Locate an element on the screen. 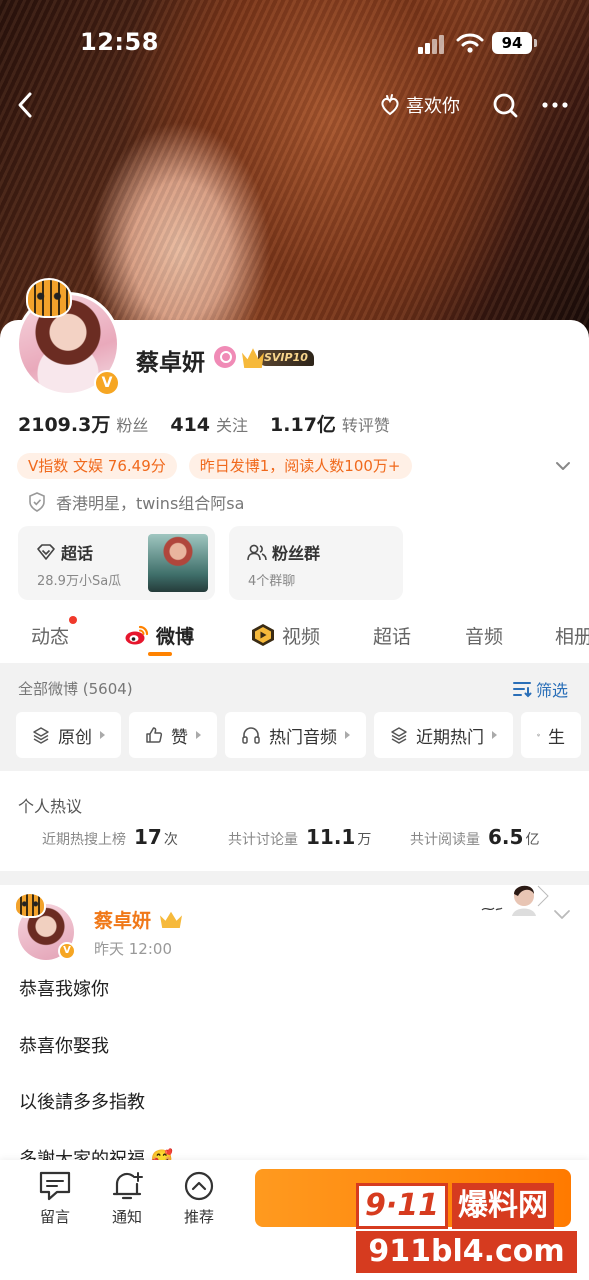 Image resolution: width=589 pixels, height=1280 pixels. back-arrow-icon is located at coordinates (26, 105).